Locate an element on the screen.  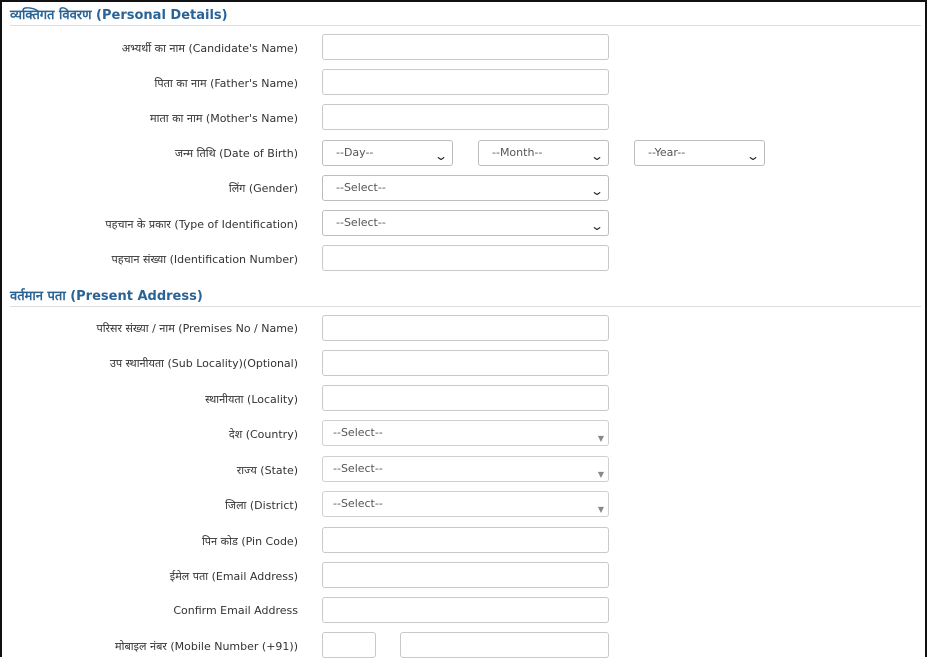
gender-label: लिंग (Gender) is located at coordinates (263, 188).